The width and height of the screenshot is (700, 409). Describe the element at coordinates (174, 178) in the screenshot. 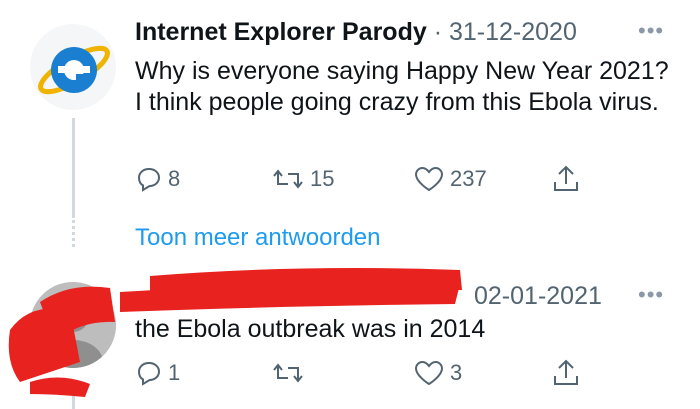

I see `reply-count: 8` at that location.